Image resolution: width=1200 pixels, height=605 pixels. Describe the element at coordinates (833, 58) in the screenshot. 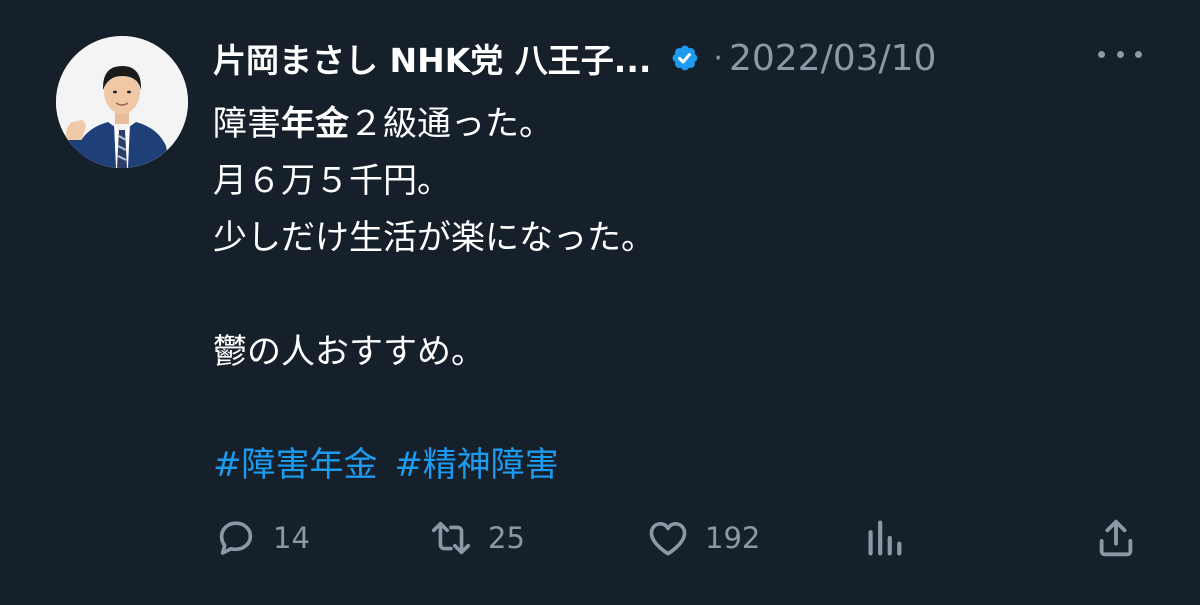

I see `tweet-date: 2022/03/10` at that location.